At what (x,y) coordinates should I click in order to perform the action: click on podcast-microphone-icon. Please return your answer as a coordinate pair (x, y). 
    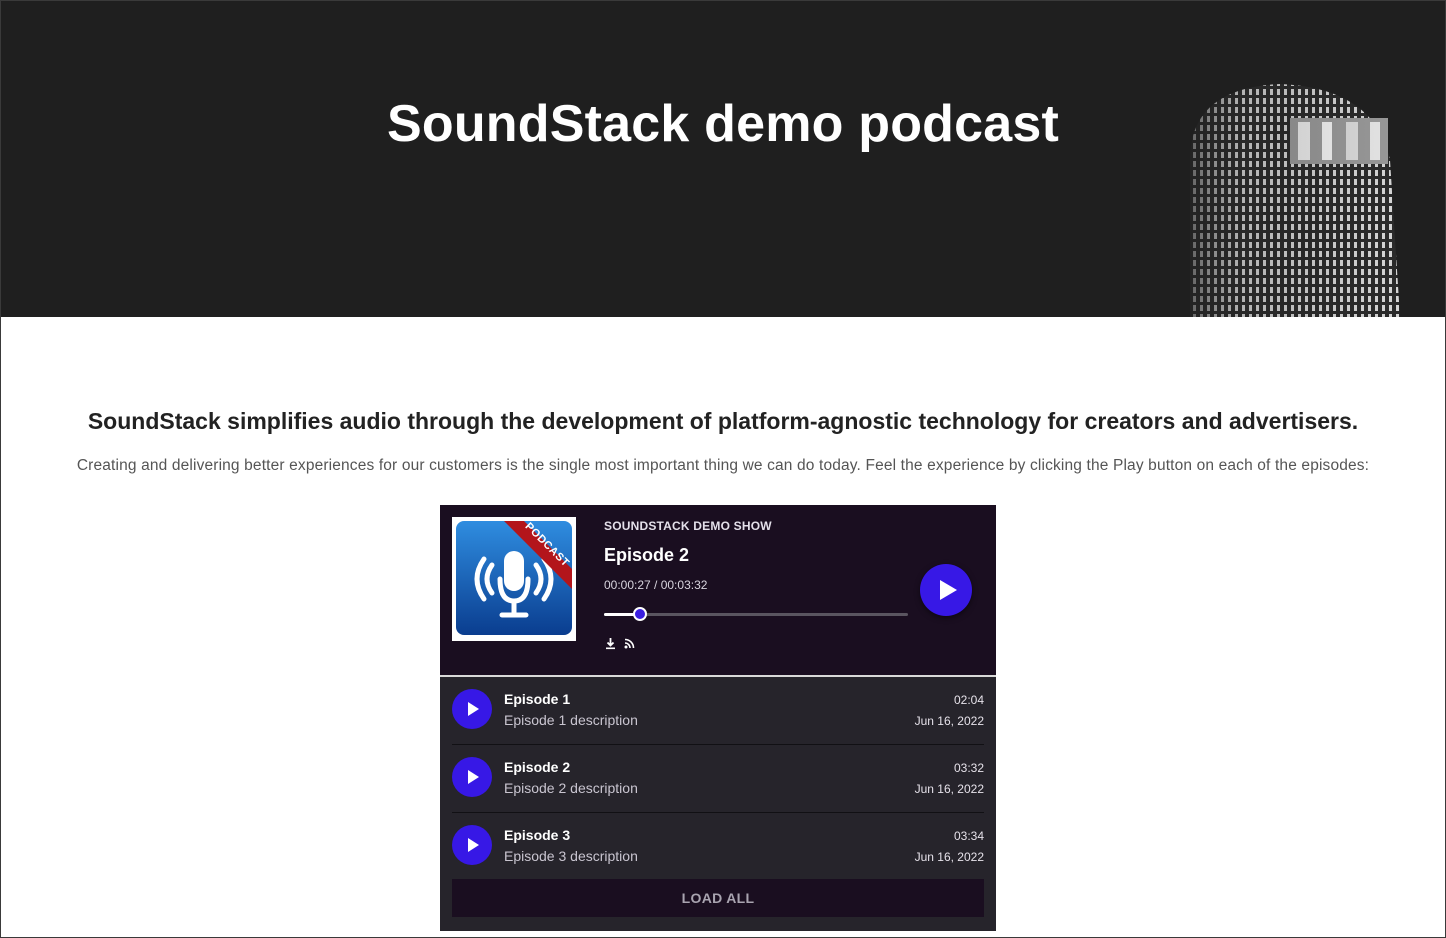
    Looking at the image, I should click on (514, 578).